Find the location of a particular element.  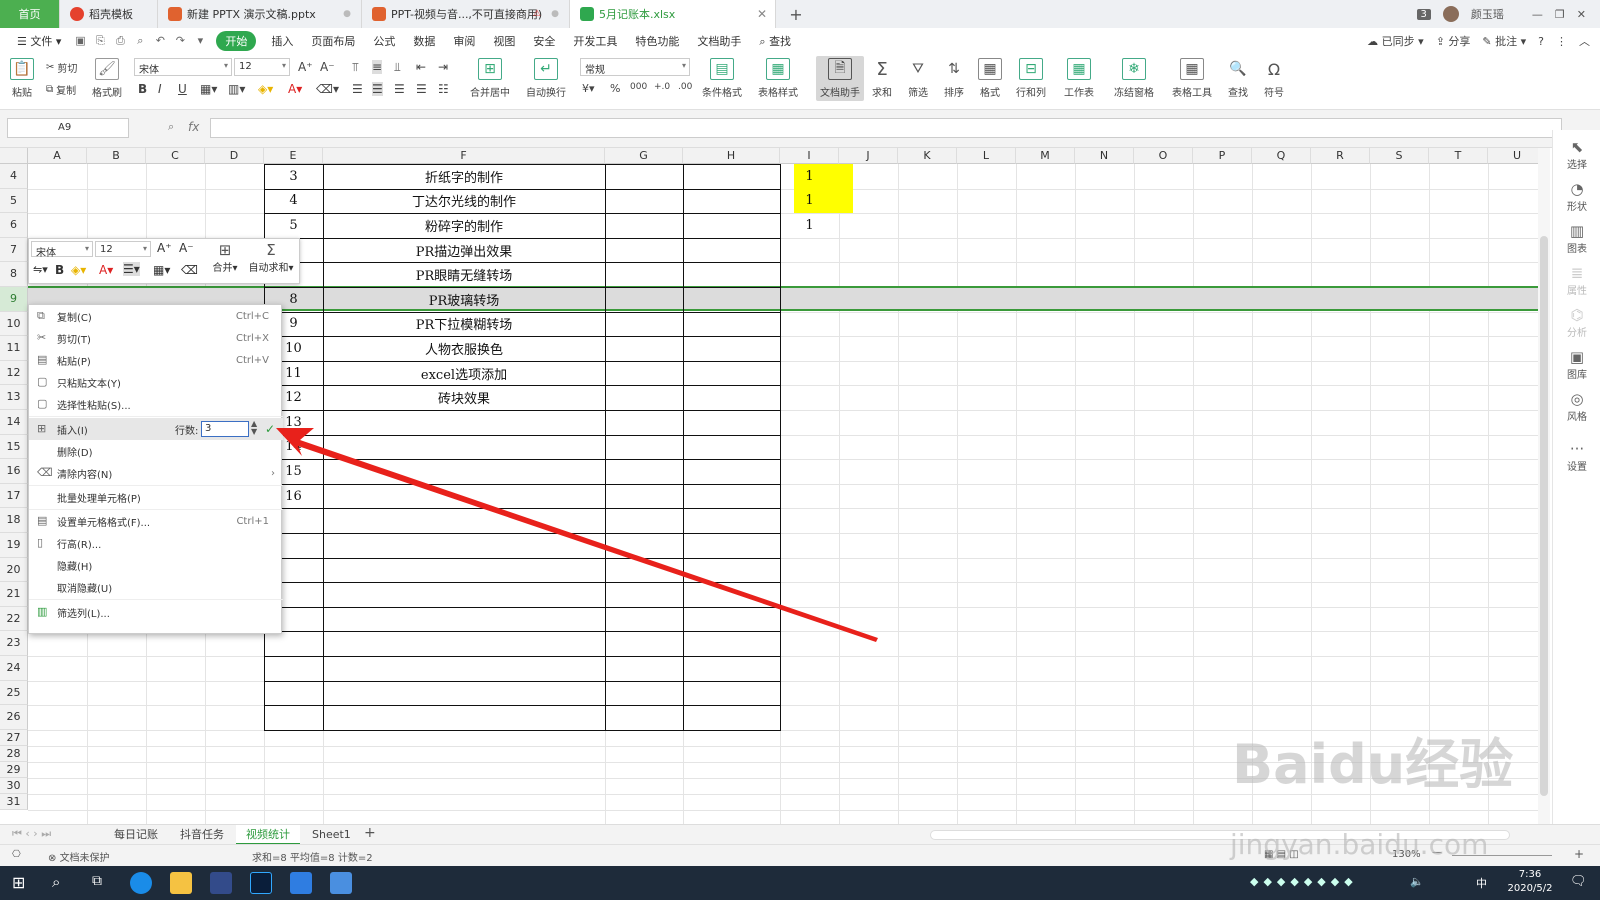

taskbar-search-icon: ⌕ is located at coordinates (56, 882).